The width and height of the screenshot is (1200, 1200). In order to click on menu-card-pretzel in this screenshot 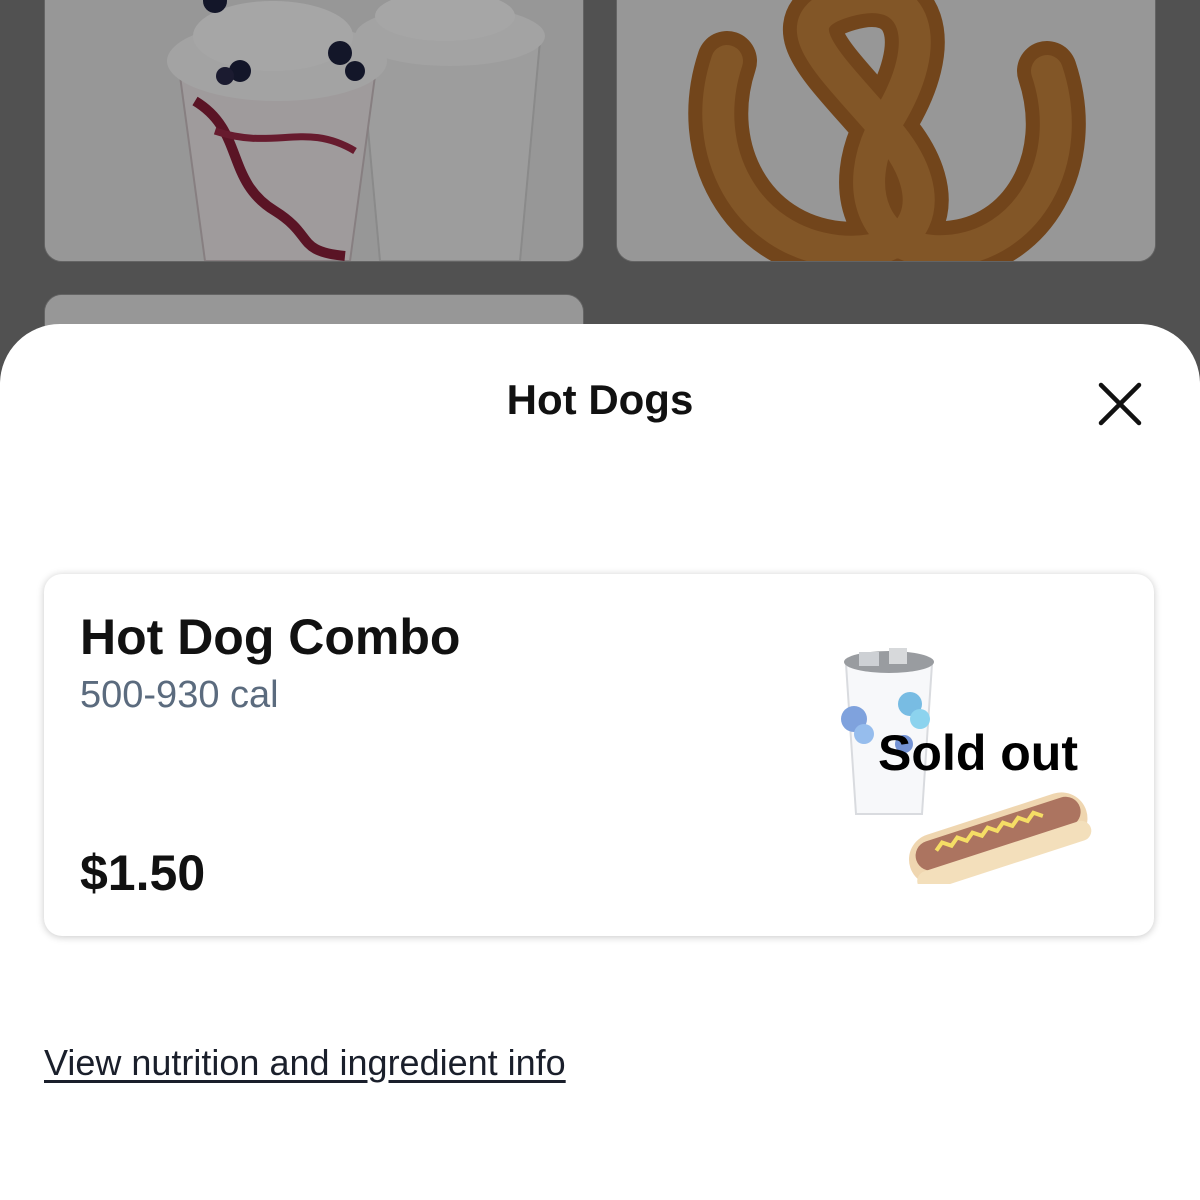, I will do `click(886, 131)`.